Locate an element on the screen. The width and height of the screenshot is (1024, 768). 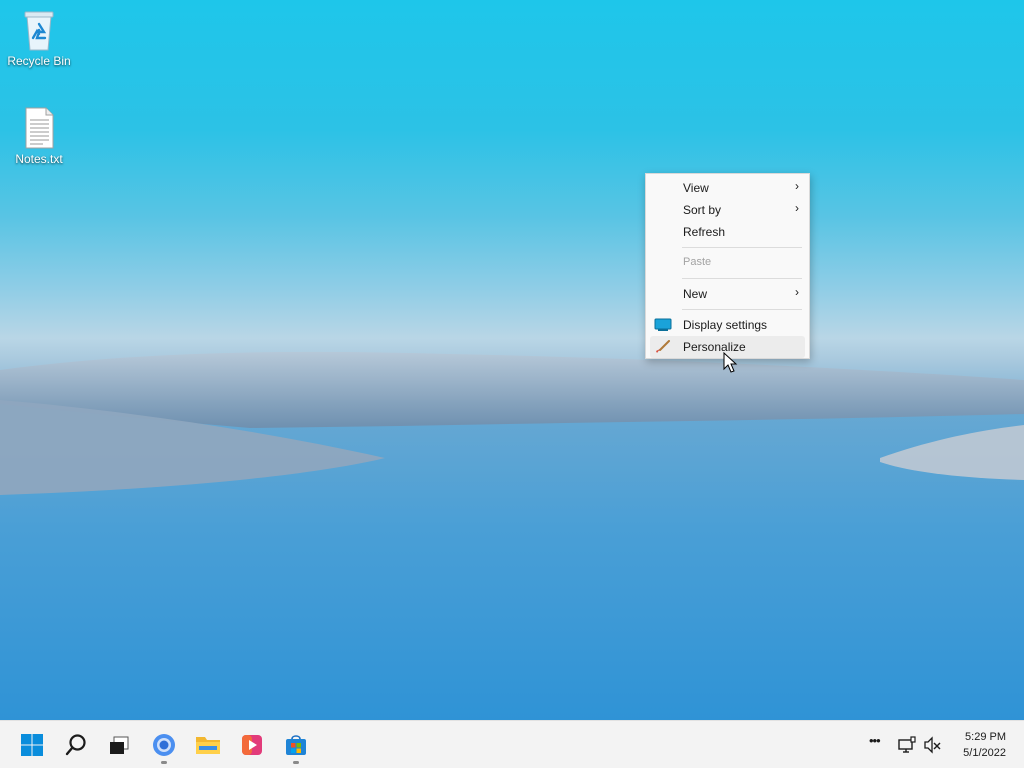
start-button is located at coordinates (32, 745).